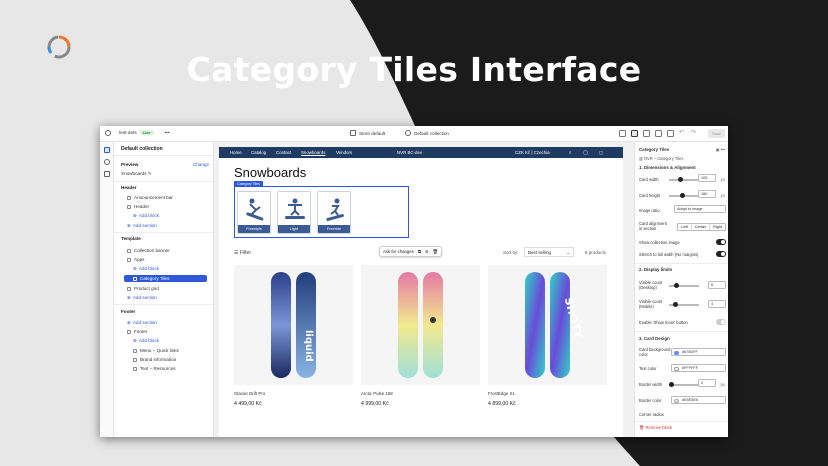 This screenshot has width=828, height=466. What do you see at coordinates (163, 206) in the screenshot?
I see `tree-item: Header` at bounding box center [163, 206].